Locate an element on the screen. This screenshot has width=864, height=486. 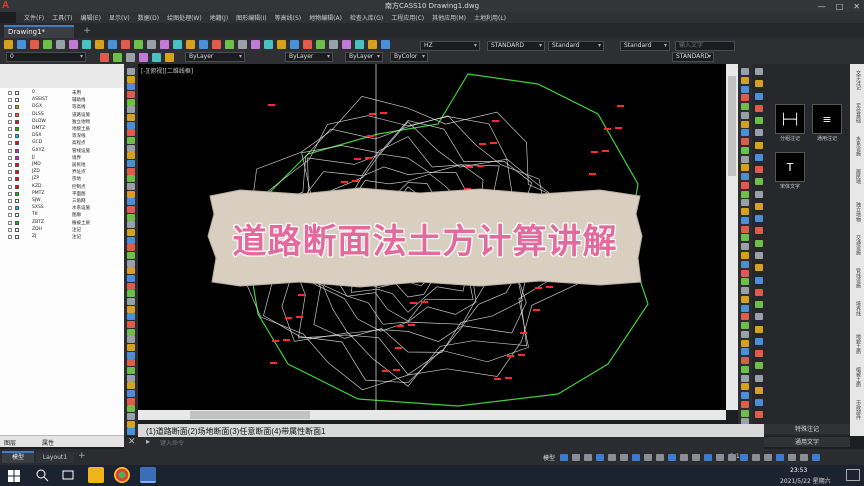
symbol-category-tab: 地貌土质 is located at coordinates (857, 344).